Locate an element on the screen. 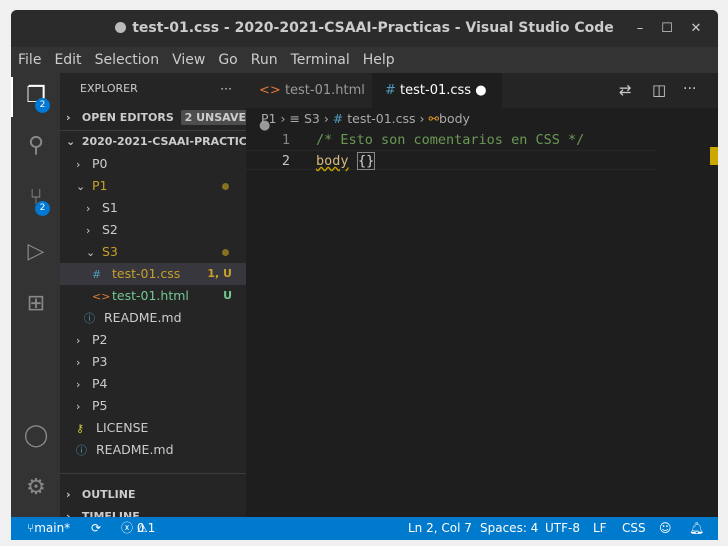 The height and width of the screenshot is (546, 728). folder-item: › P4 is located at coordinates (153, 384).